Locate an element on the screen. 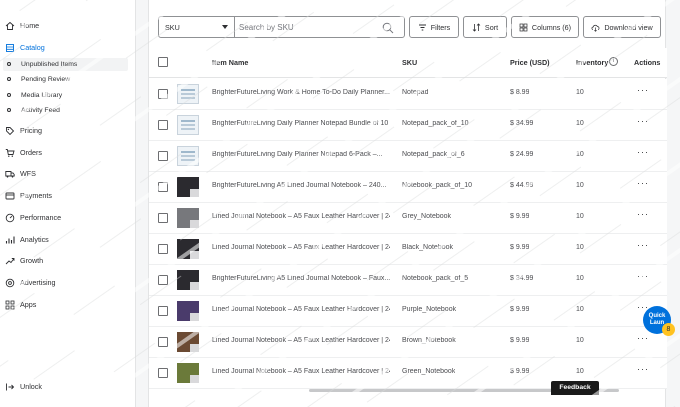 The width and height of the screenshot is (680, 407). search-field-select: SKU is located at coordinates (196, 27).